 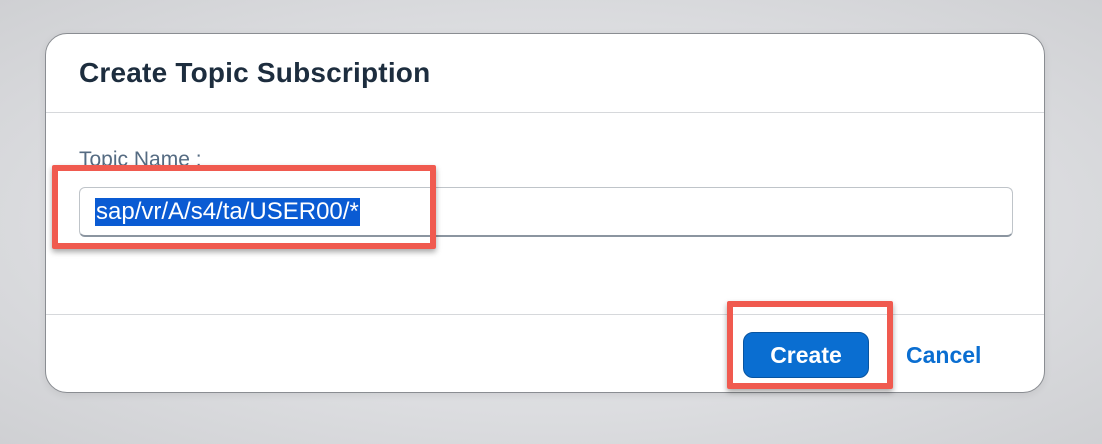 What do you see at coordinates (806, 355) in the screenshot?
I see `create-button: Create` at bounding box center [806, 355].